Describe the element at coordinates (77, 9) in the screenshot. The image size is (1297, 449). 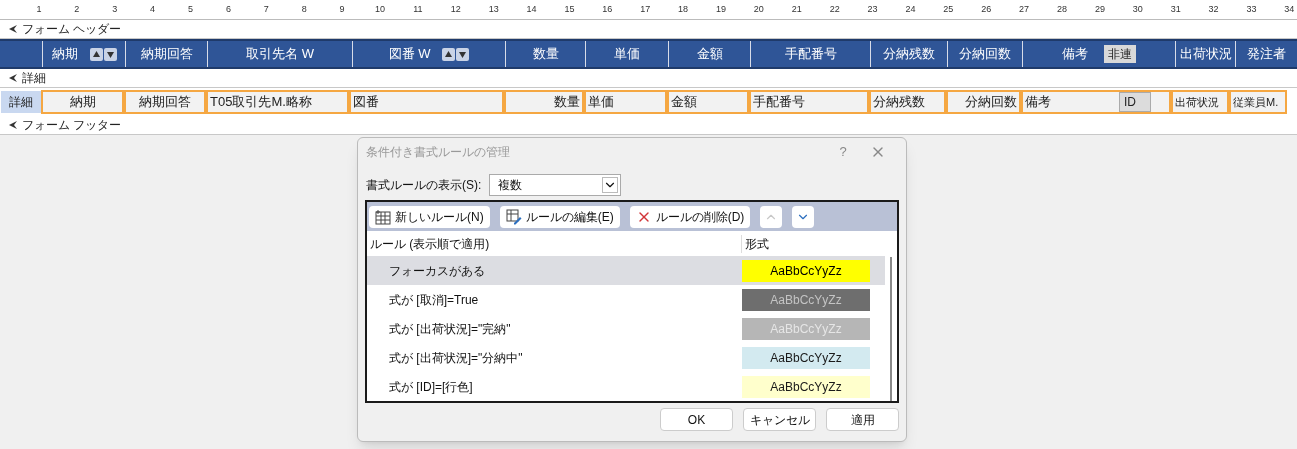
I see `ruler-number: 2` at that location.